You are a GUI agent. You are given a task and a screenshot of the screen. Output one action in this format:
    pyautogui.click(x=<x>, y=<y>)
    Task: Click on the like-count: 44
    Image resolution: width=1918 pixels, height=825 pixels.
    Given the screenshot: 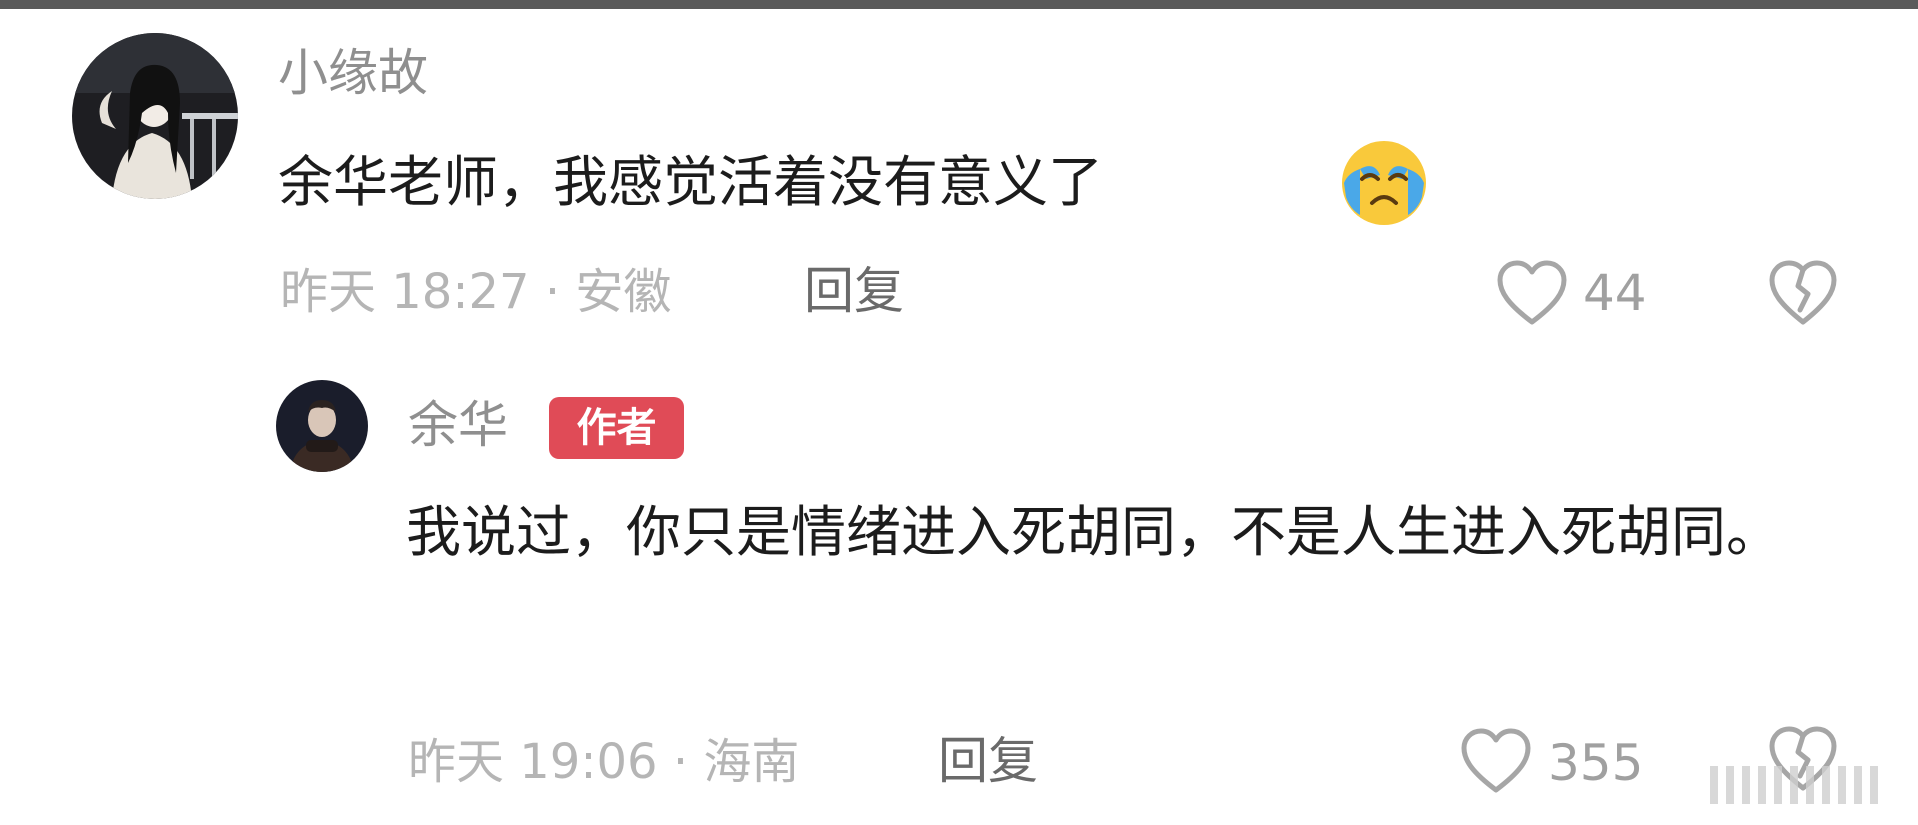 What is the action you would take?
    pyautogui.click(x=1615, y=293)
    